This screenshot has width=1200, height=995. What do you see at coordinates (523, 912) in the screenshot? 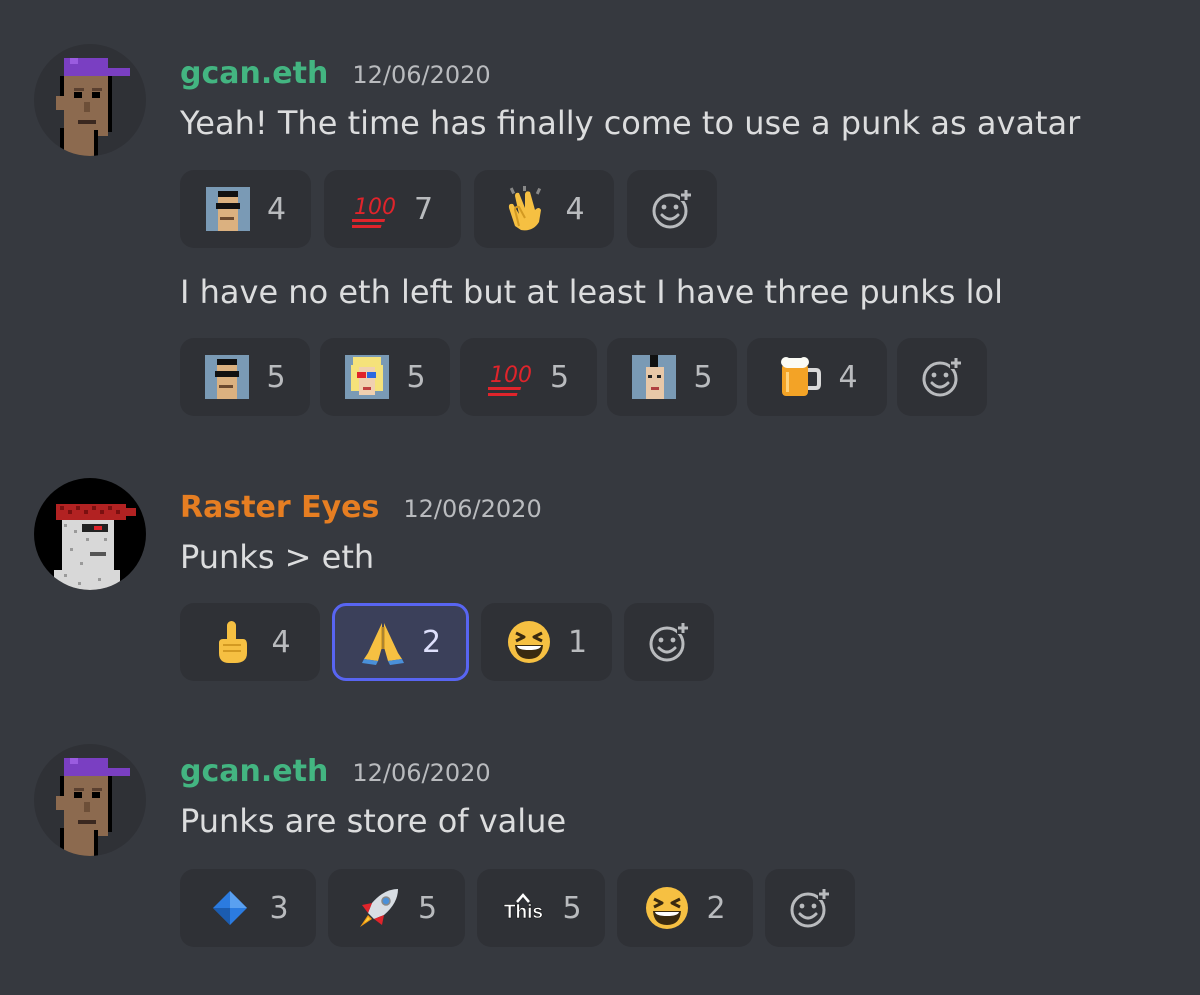
I see `this-emoji-text: This` at bounding box center [523, 912].